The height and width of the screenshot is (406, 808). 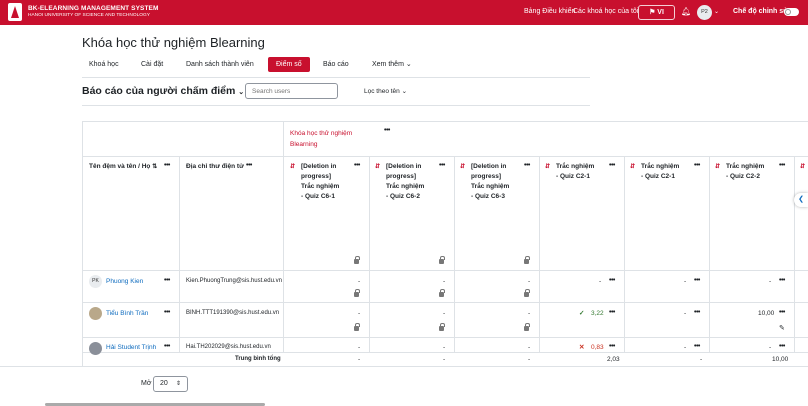 What do you see at coordinates (582, 347) in the screenshot?
I see `cross-icon: ✕` at bounding box center [582, 347].